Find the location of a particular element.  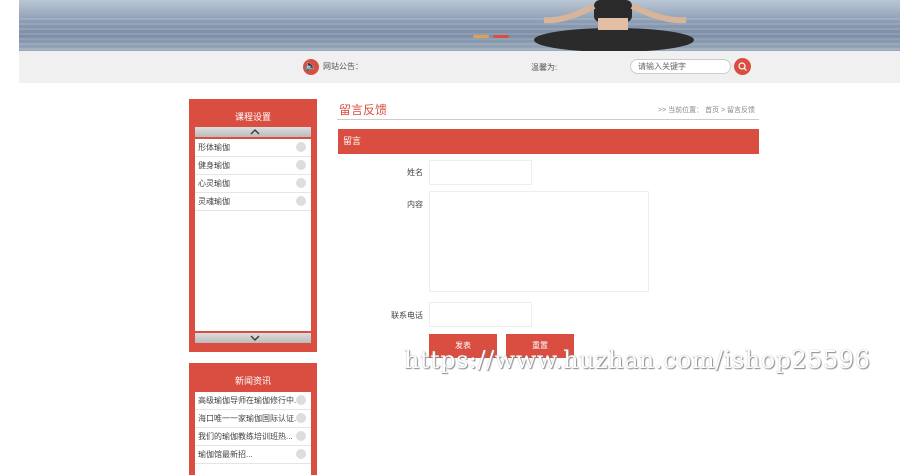

yoga-figure-image is located at coordinates (614, 25).